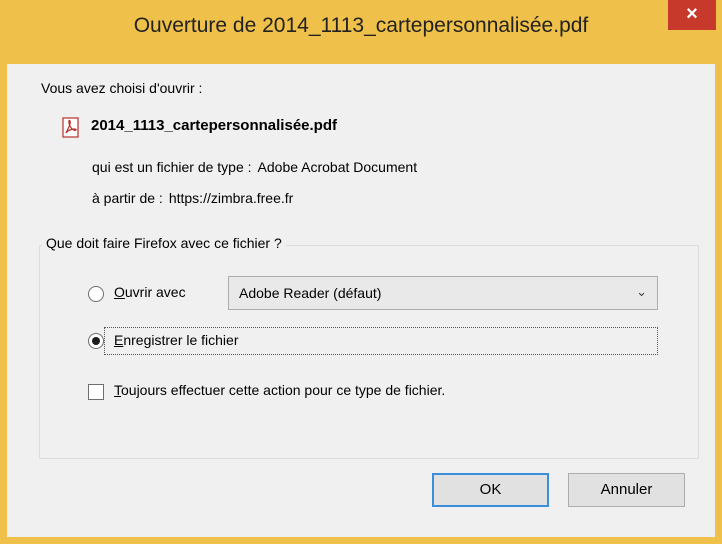  Describe the element at coordinates (310, 293) in the screenshot. I see `application-select-value: Adobe Reader (défaut)` at that location.